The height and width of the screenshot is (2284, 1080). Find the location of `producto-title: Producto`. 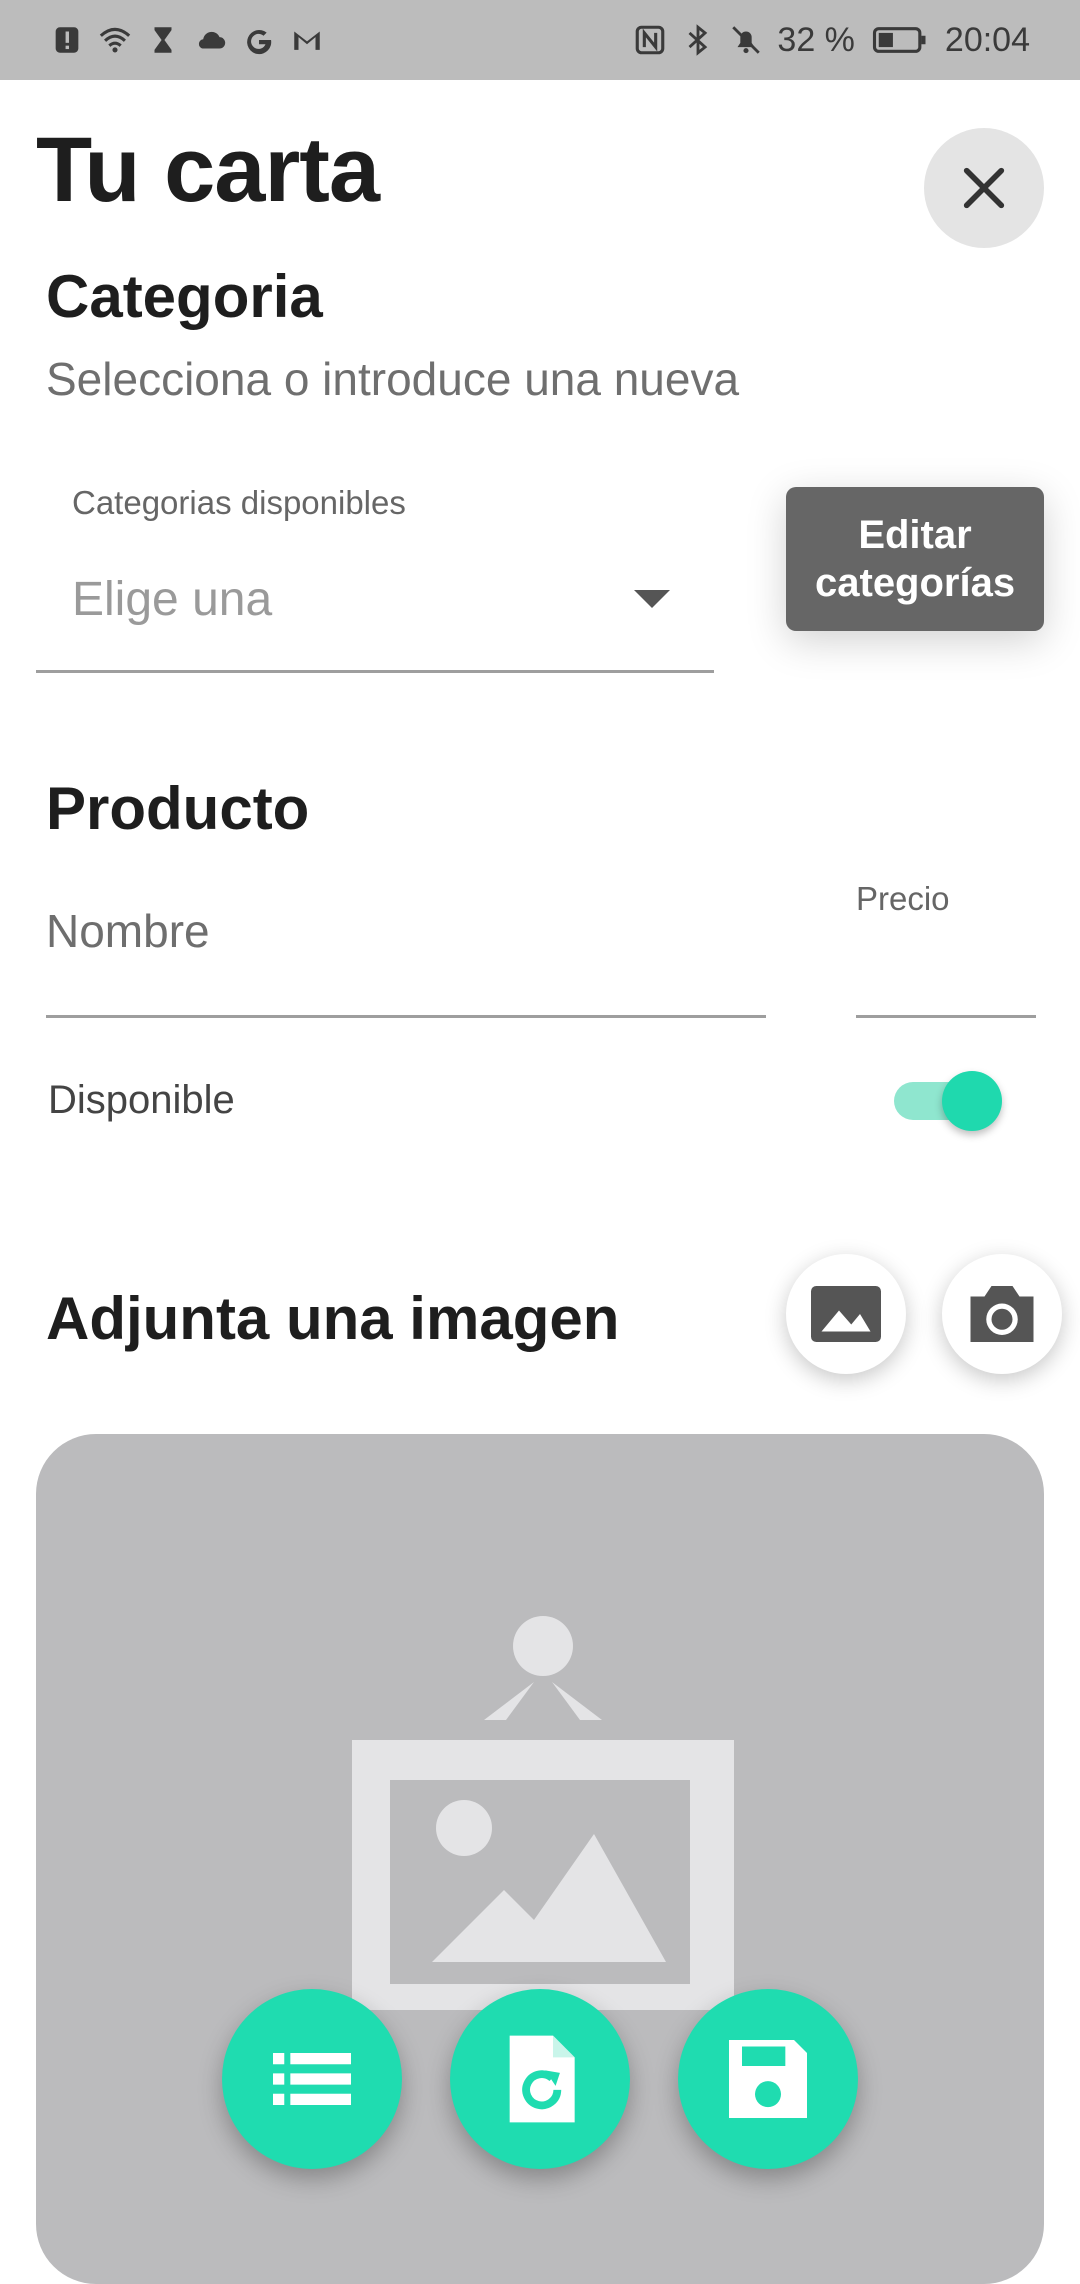

producto-title: Producto is located at coordinates (178, 808).